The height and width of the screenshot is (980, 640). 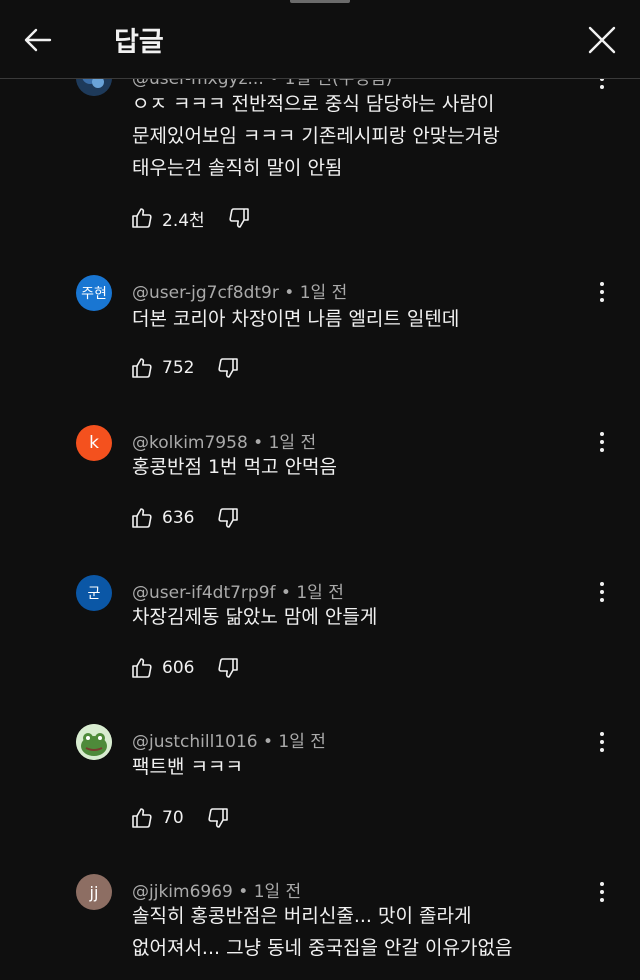 I want to click on avatar-initials: k, so click(x=94, y=443).